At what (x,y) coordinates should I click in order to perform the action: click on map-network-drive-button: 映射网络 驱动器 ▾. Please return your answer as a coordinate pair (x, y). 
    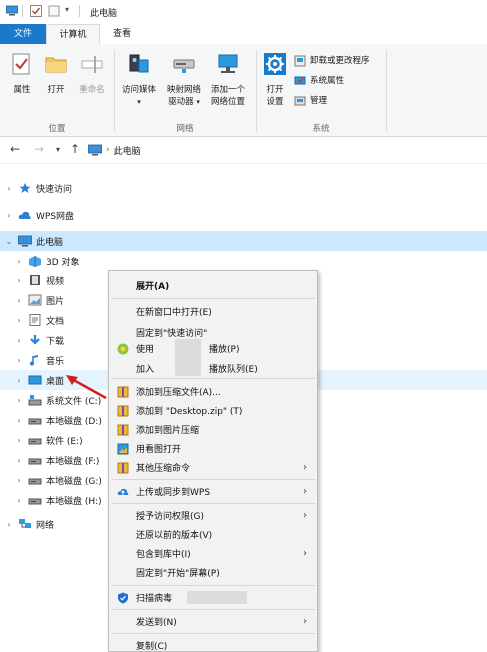
    Looking at the image, I should click on (184, 80).